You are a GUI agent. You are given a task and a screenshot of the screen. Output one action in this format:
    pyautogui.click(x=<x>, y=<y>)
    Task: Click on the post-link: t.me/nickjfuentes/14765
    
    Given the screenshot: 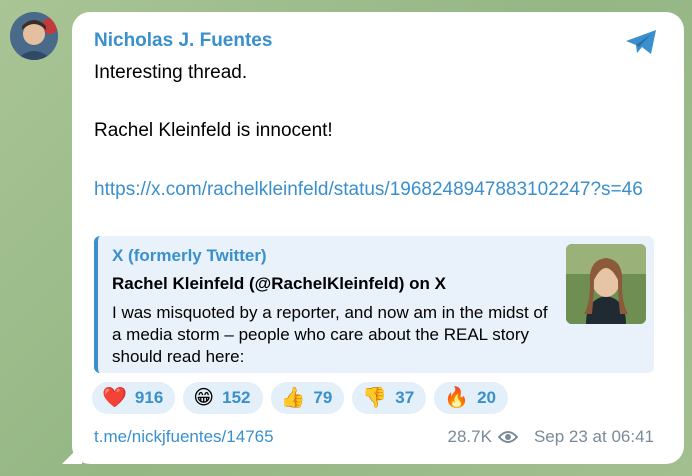 What is the action you would take?
    pyautogui.click(x=184, y=437)
    